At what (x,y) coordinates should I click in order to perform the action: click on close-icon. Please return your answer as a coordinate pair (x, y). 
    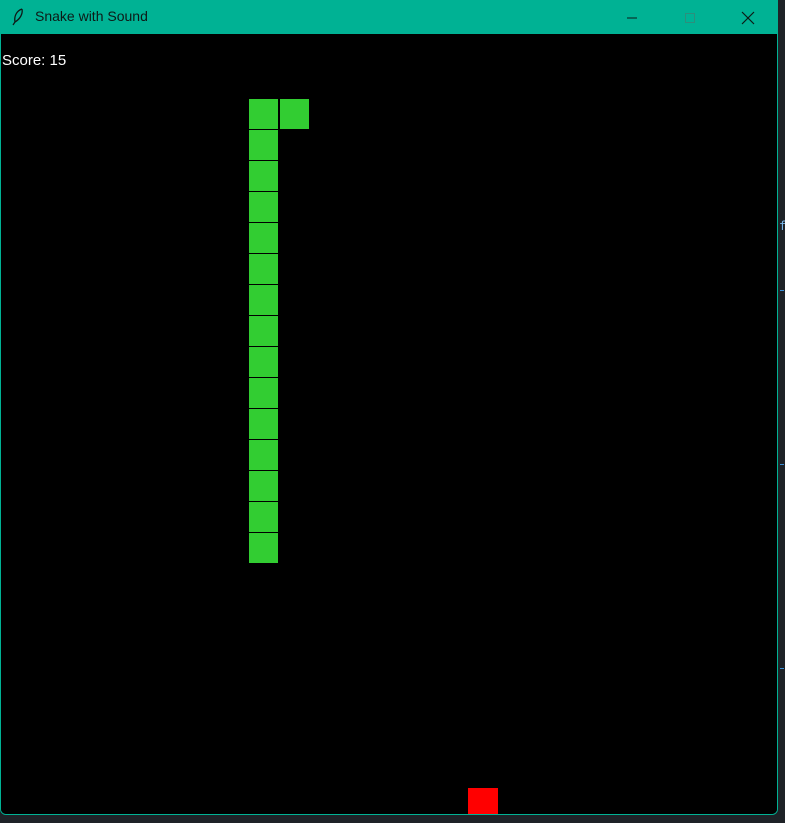
    Looking at the image, I should click on (748, 18).